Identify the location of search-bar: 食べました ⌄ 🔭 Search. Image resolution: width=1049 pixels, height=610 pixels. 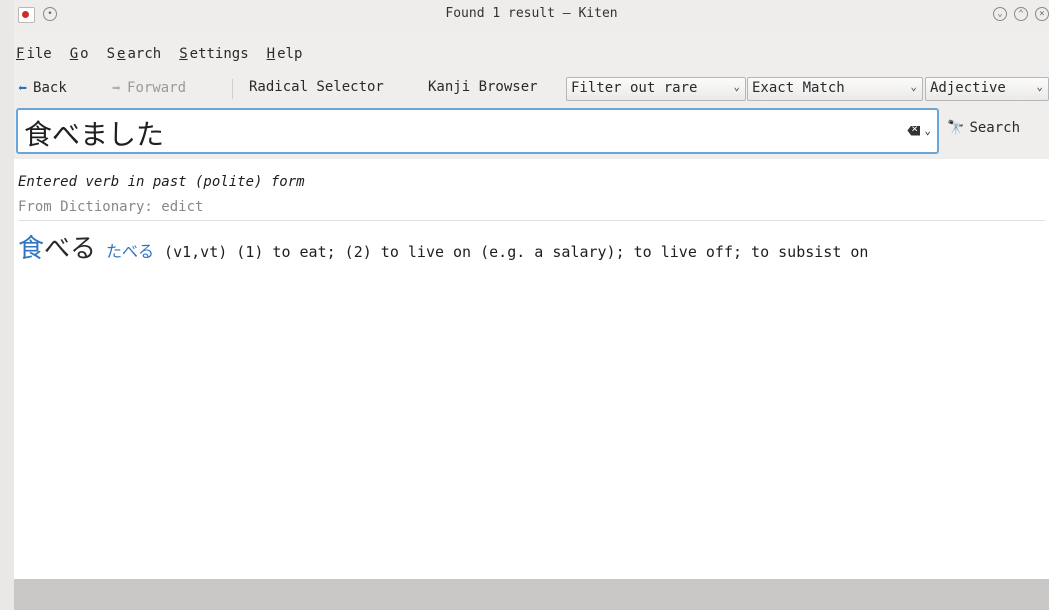
(531, 132).